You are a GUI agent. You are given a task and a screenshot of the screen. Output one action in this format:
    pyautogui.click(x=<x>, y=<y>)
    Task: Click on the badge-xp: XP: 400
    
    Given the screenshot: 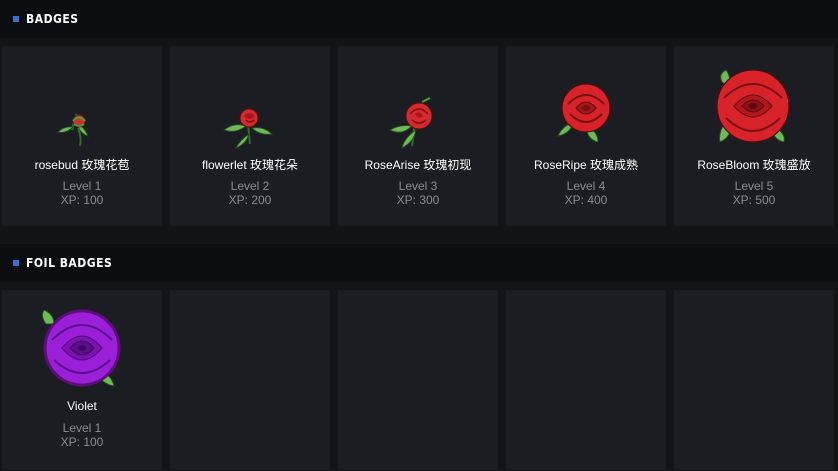 What is the action you would take?
    pyautogui.click(x=586, y=200)
    